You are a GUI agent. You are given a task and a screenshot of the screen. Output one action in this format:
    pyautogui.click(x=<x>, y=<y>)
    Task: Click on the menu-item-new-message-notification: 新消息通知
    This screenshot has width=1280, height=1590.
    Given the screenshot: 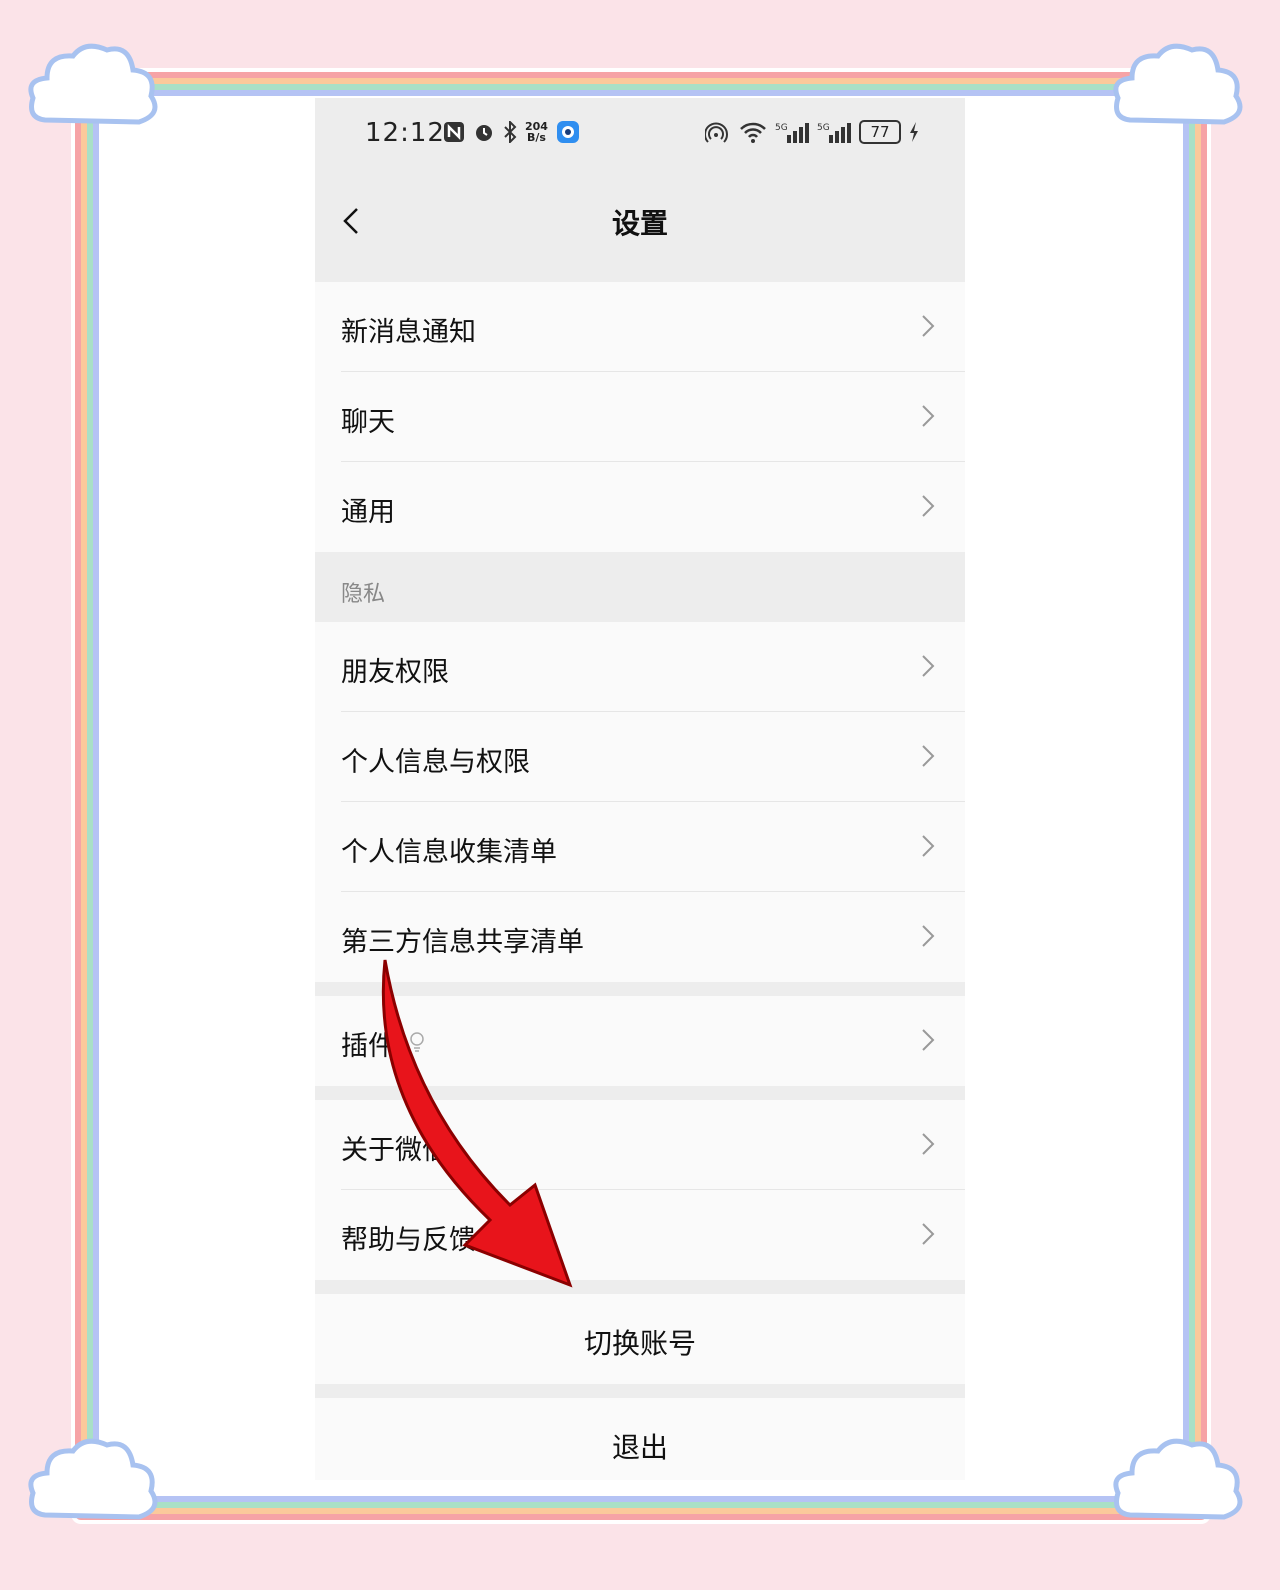 What is the action you would take?
    pyautogui.click(x=640, y=327)
    